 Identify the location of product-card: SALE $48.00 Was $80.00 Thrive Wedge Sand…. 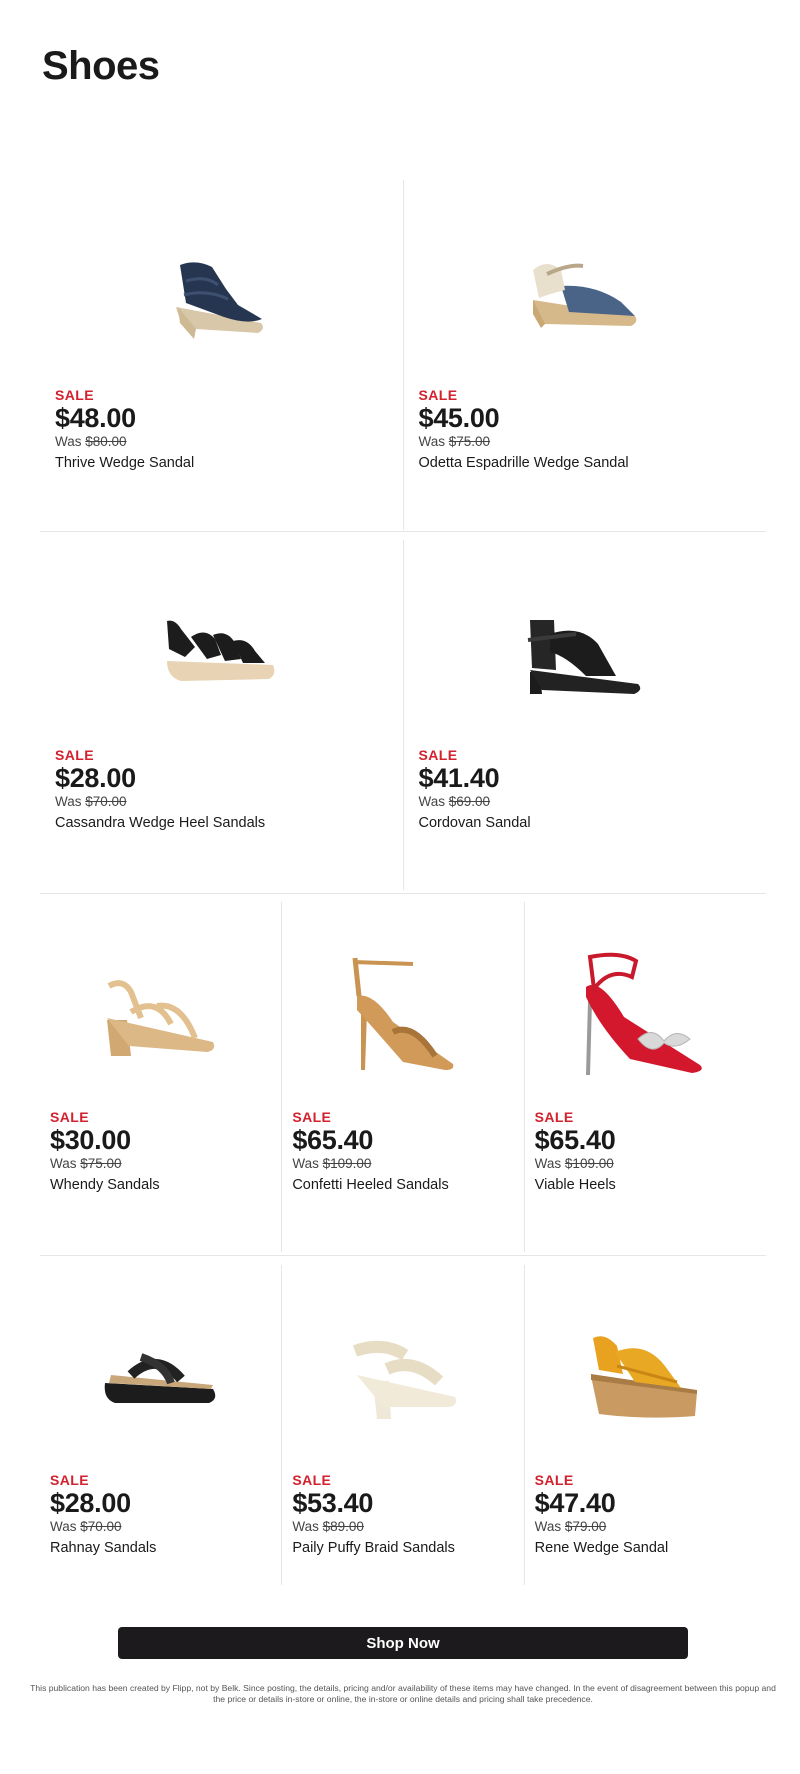
(221, 355).